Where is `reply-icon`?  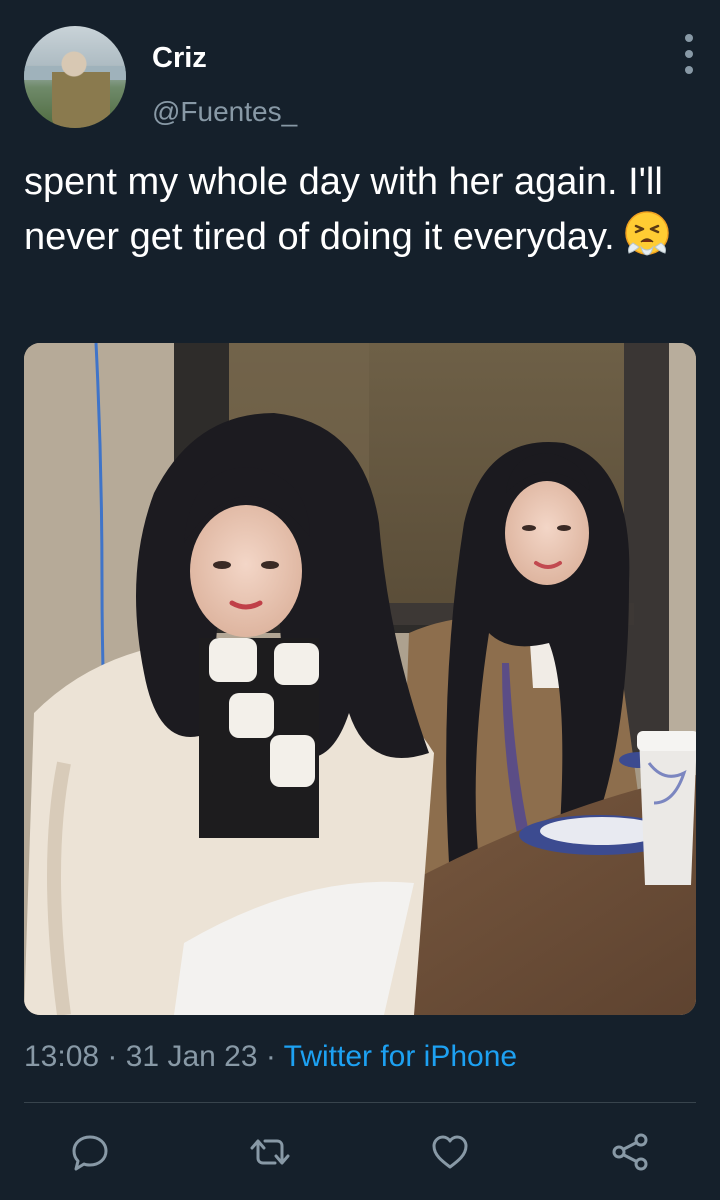 reply-icon is located at coordinates (90, 1152).